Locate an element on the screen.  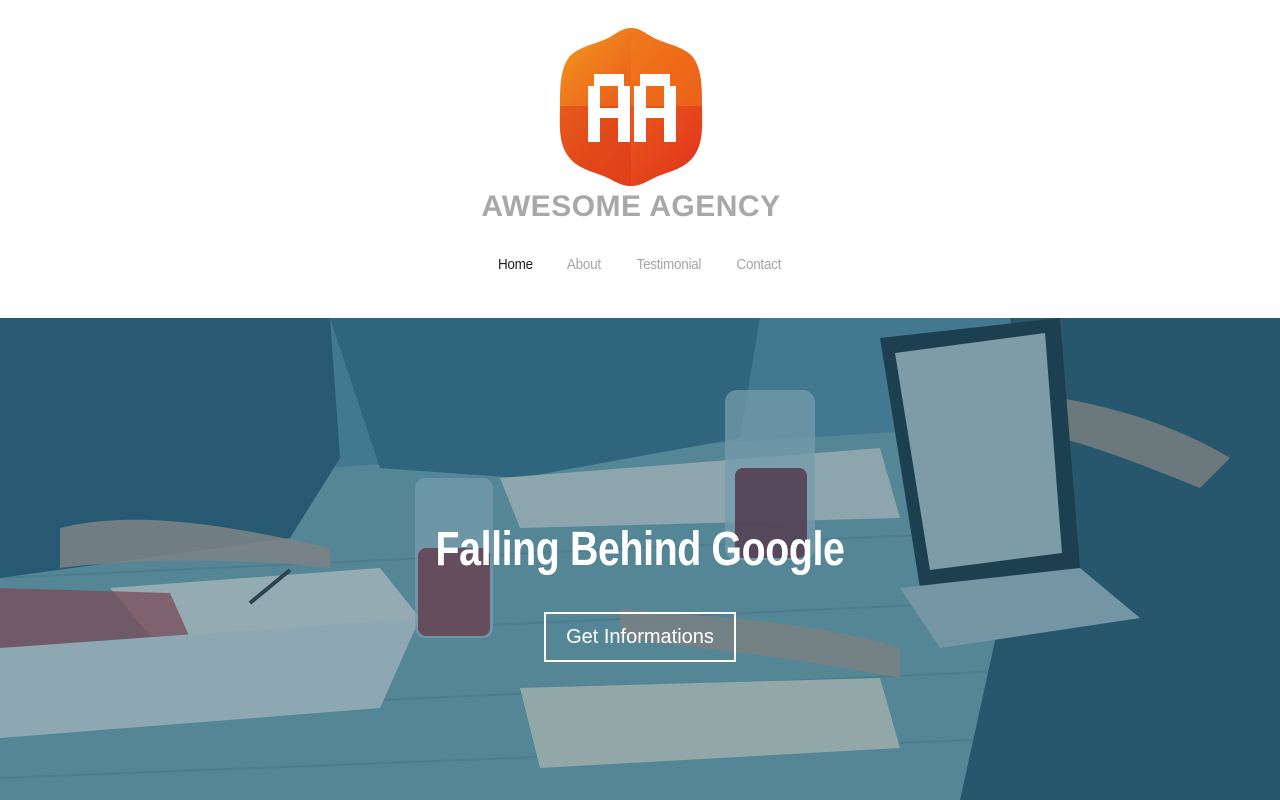
hero-title: Falling Behind Google is located at coordinates (640, 549).